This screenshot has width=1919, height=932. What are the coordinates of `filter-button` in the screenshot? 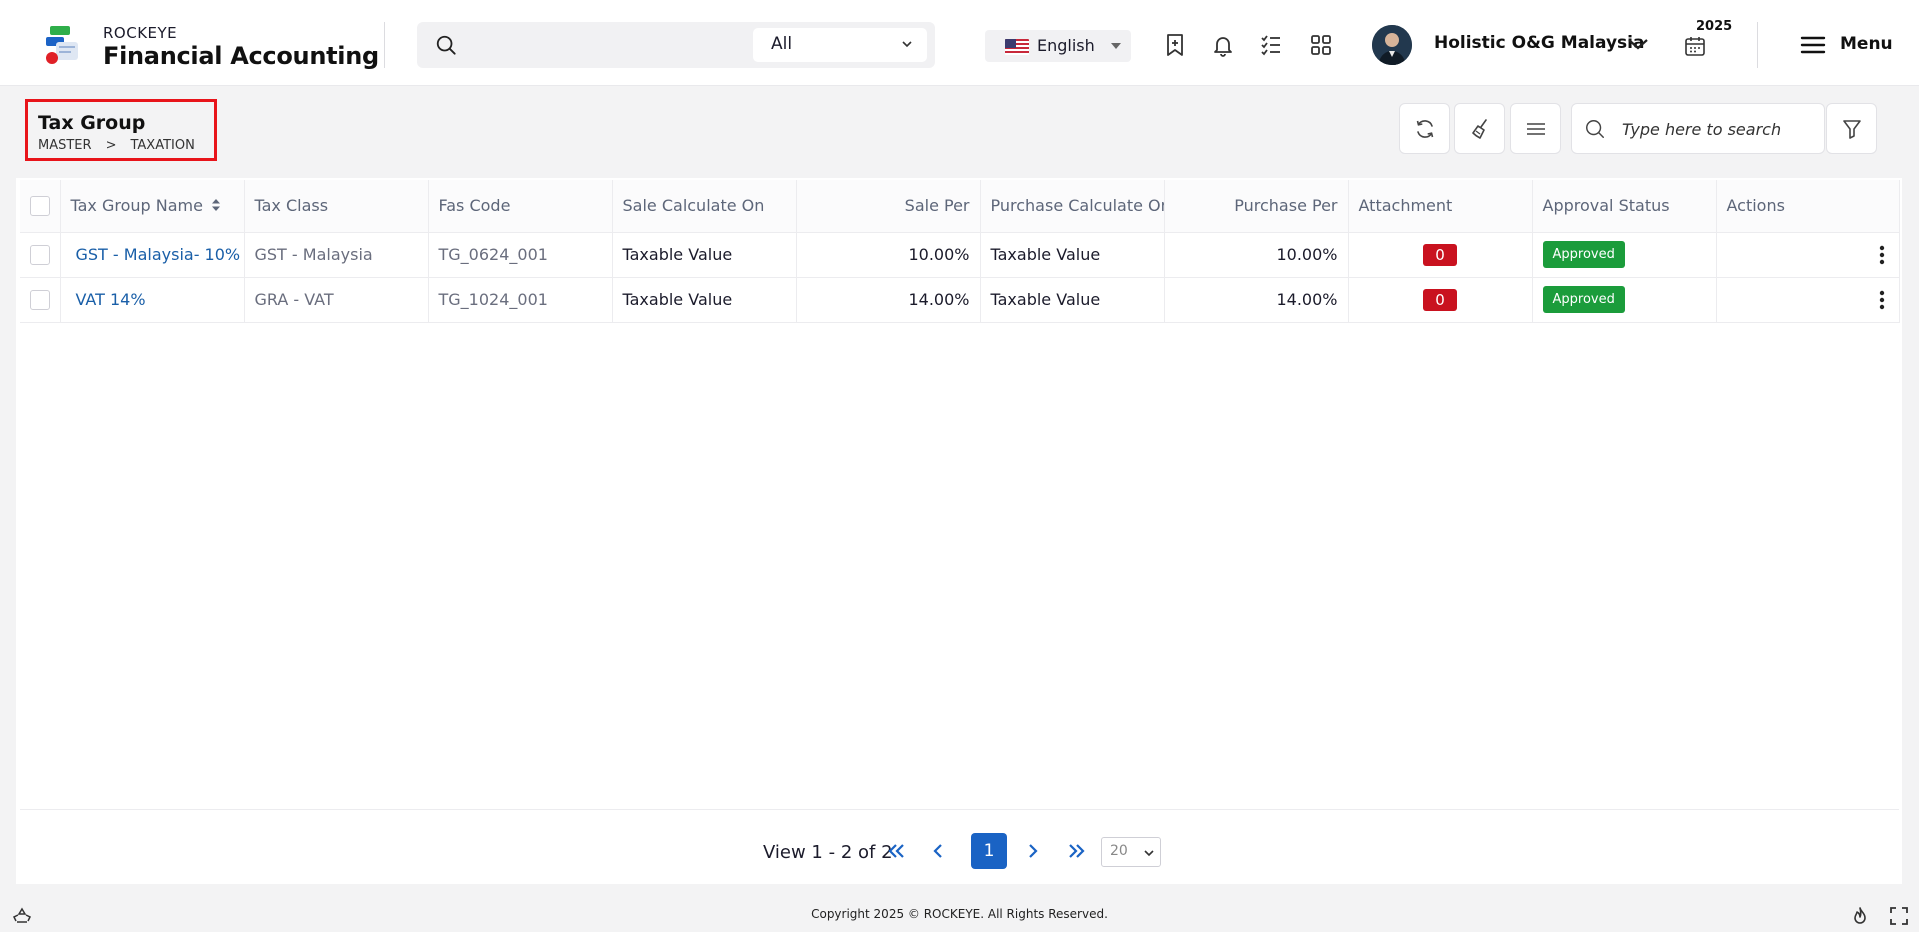 It's located at (1851, 128).